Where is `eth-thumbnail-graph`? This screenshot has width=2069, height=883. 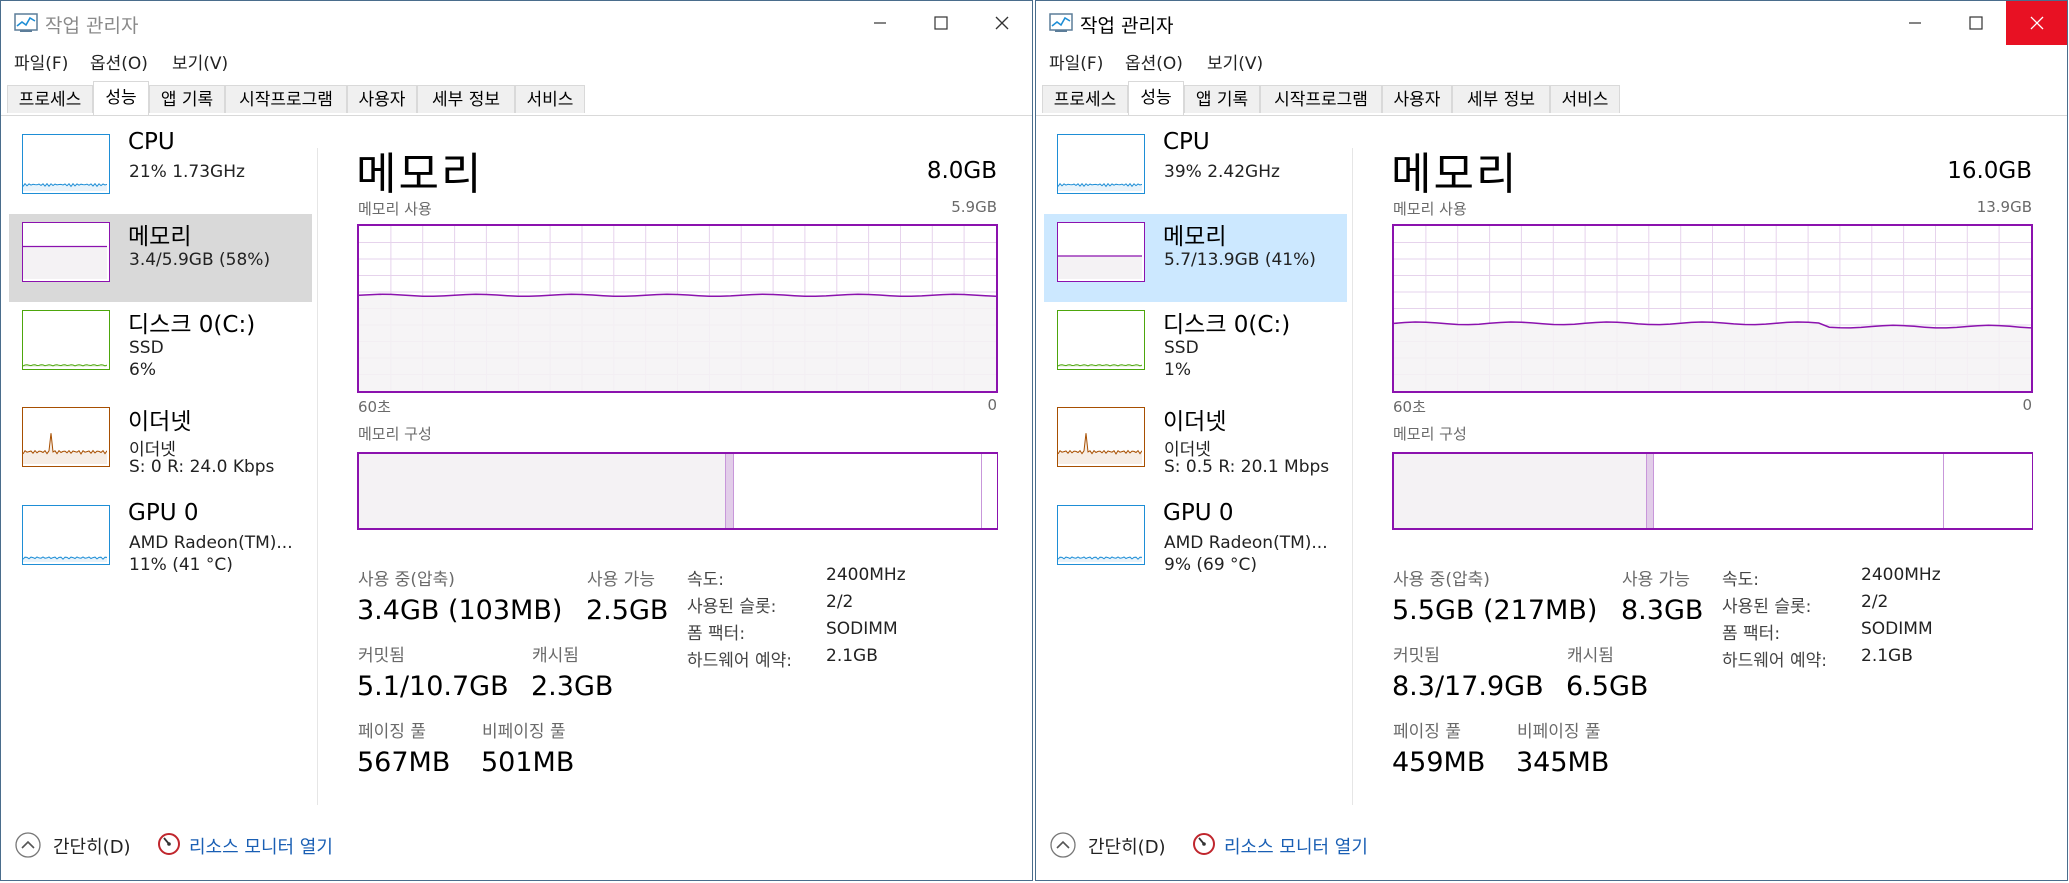
eth-thumbnail-graph is located at coordinates (66, 437).